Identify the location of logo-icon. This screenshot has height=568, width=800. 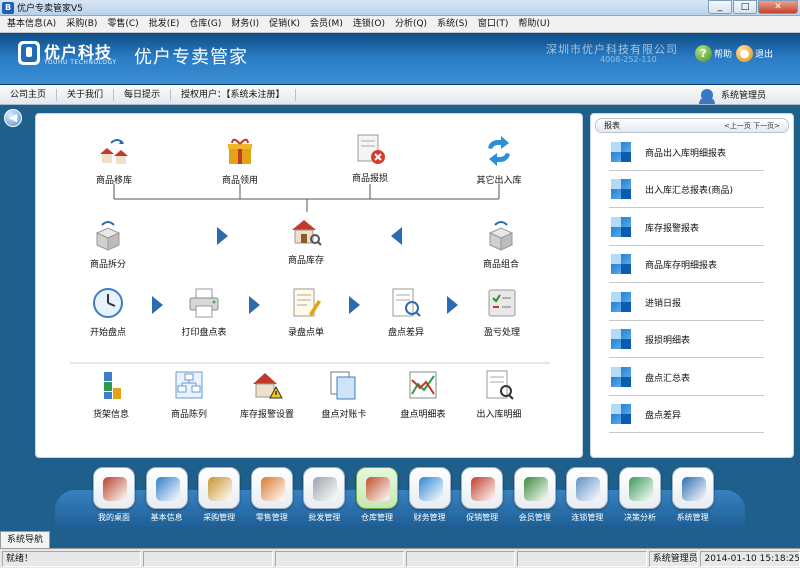
(29, 53).